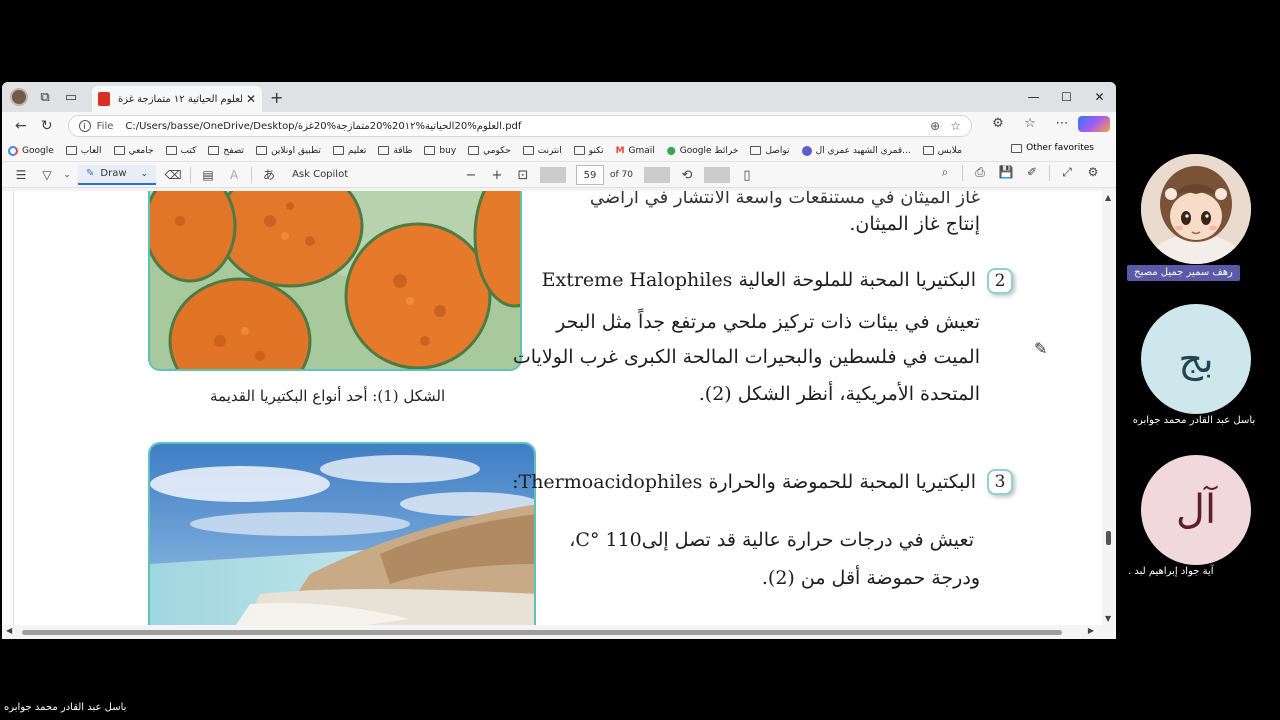 The width and height of the screenshot is (1280, 720). What do you see at coordinates (935, 126) in the screenshot?
I see `zoom-icon: ⊕` at bounding box center [935, 126].